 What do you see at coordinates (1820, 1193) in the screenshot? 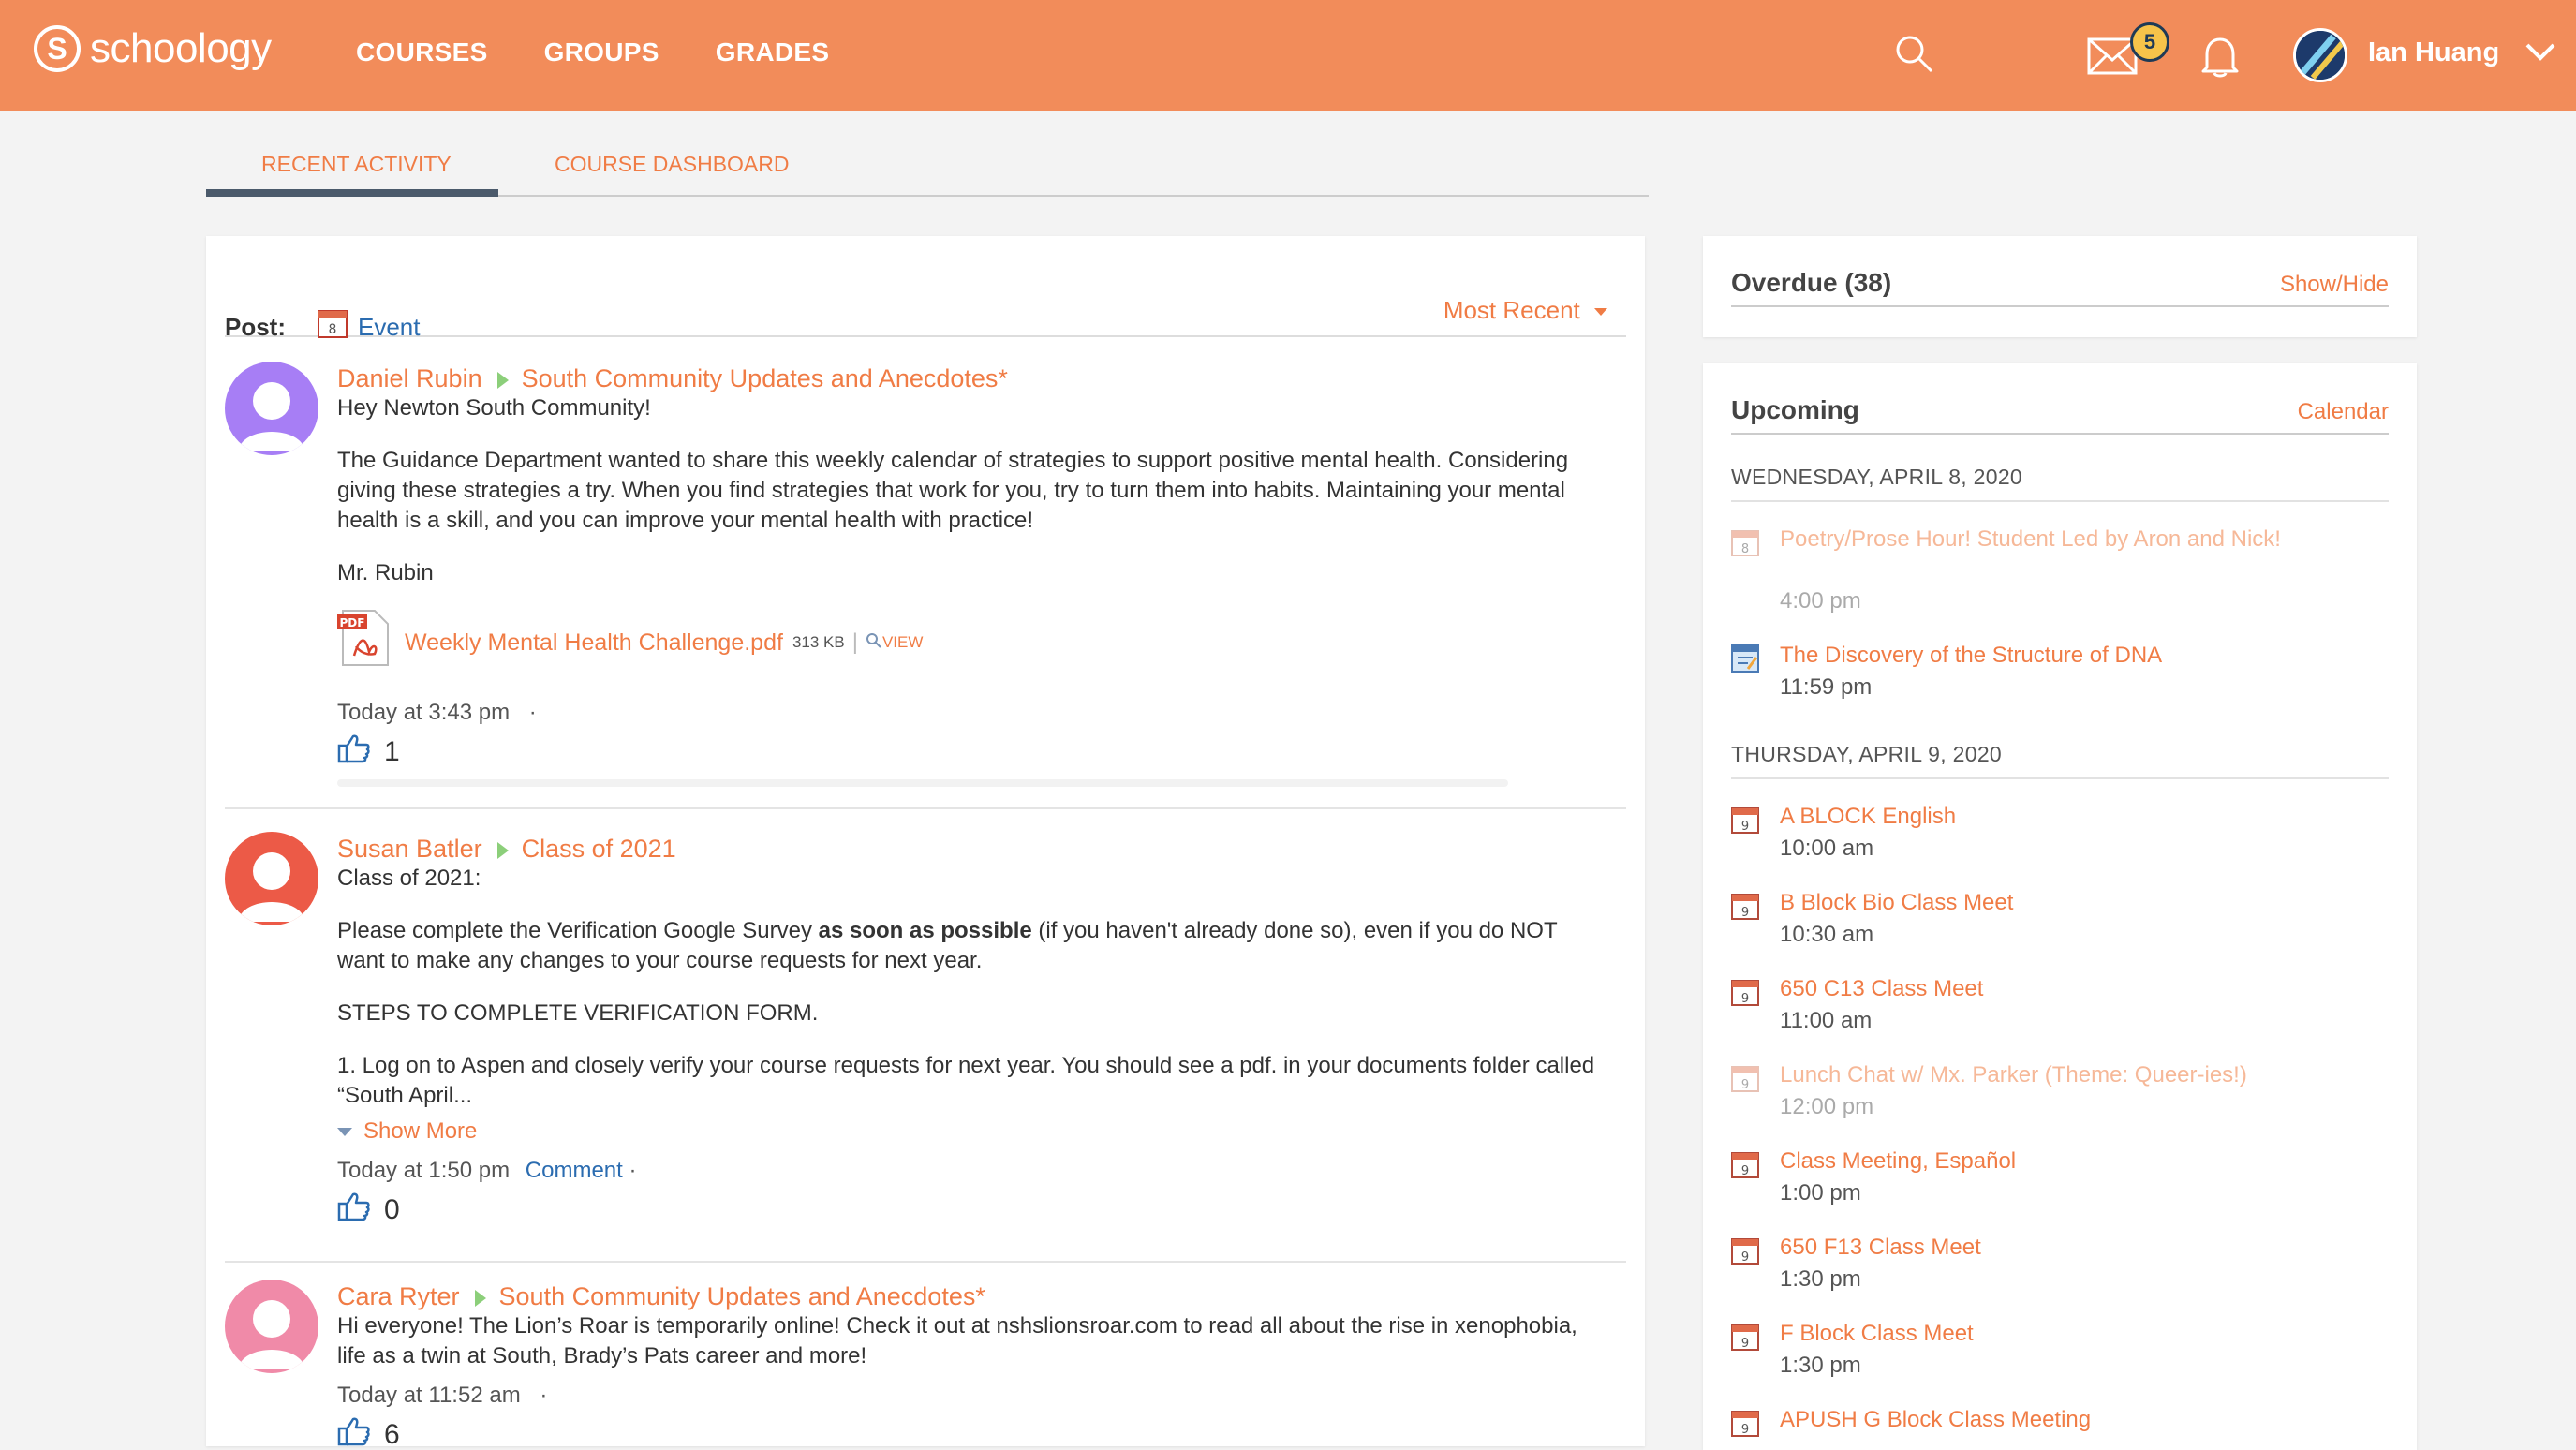
I see `event-time: 1:00 pm` at bounding box center [1820, 1193].